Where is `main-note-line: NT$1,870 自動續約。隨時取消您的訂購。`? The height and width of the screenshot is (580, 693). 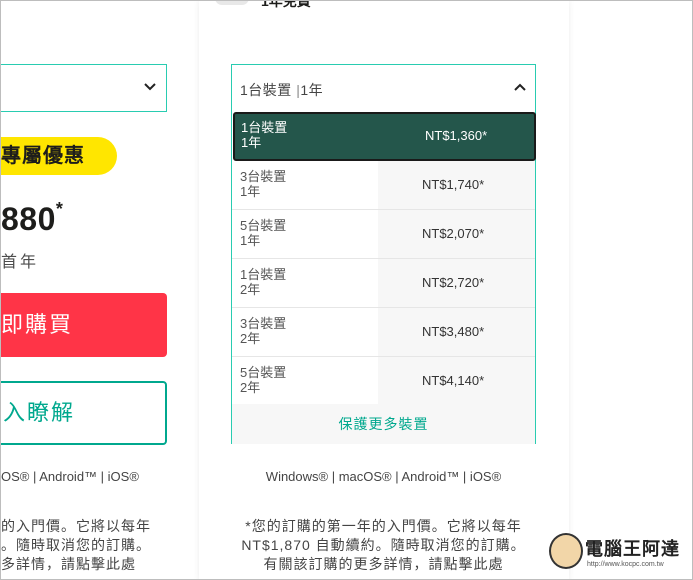
main-note-line: NT$1,870 自動續約。隨時取消您的訂購。 is located at coordinates (383, 545).